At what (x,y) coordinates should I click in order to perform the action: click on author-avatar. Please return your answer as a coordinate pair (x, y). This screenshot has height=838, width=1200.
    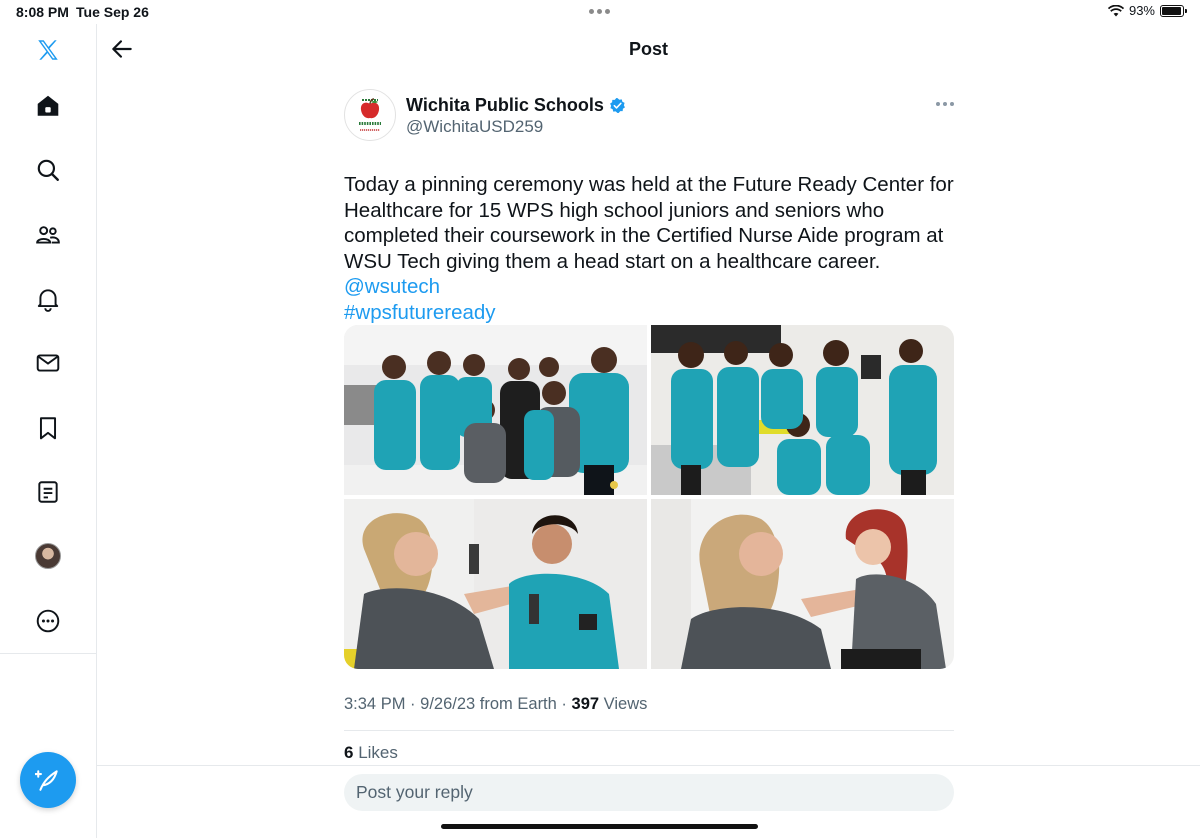
    Looking at the image, I should click on (370, 115).